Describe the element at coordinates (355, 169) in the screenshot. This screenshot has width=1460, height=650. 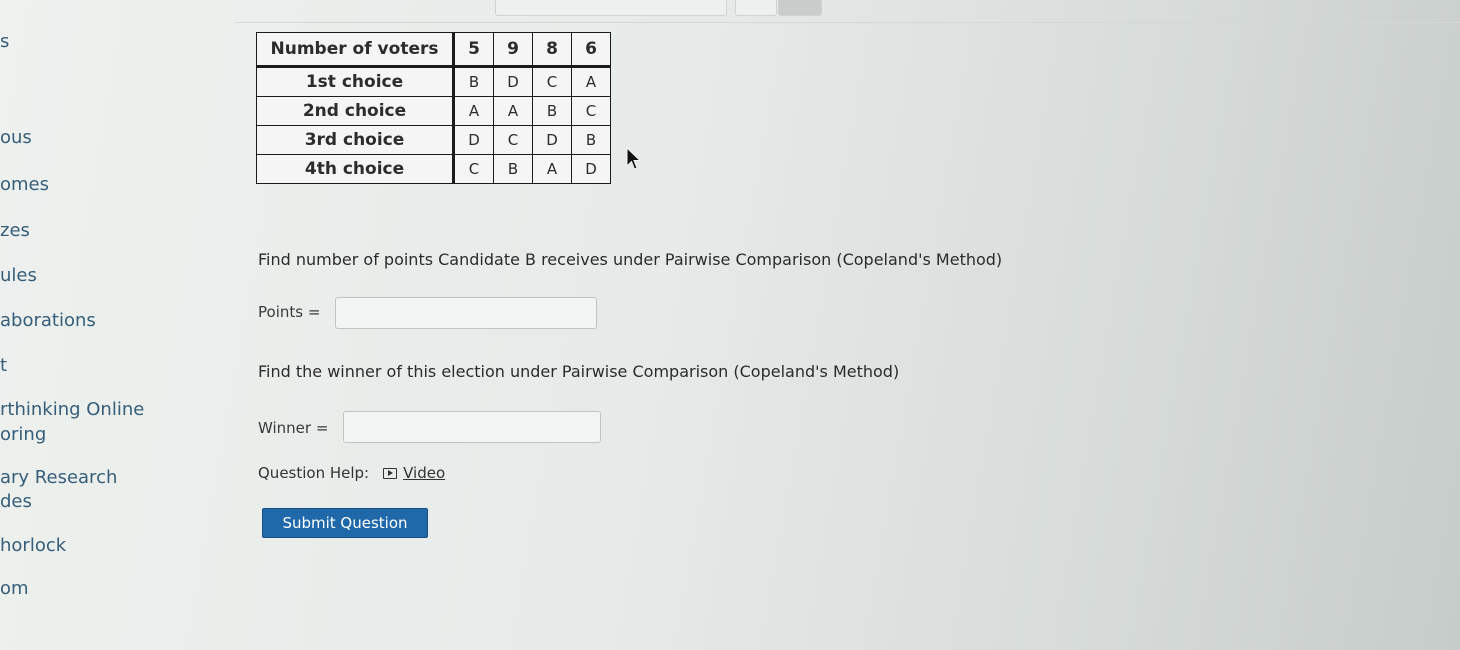
I see `row-label: 4th choice` at that location.